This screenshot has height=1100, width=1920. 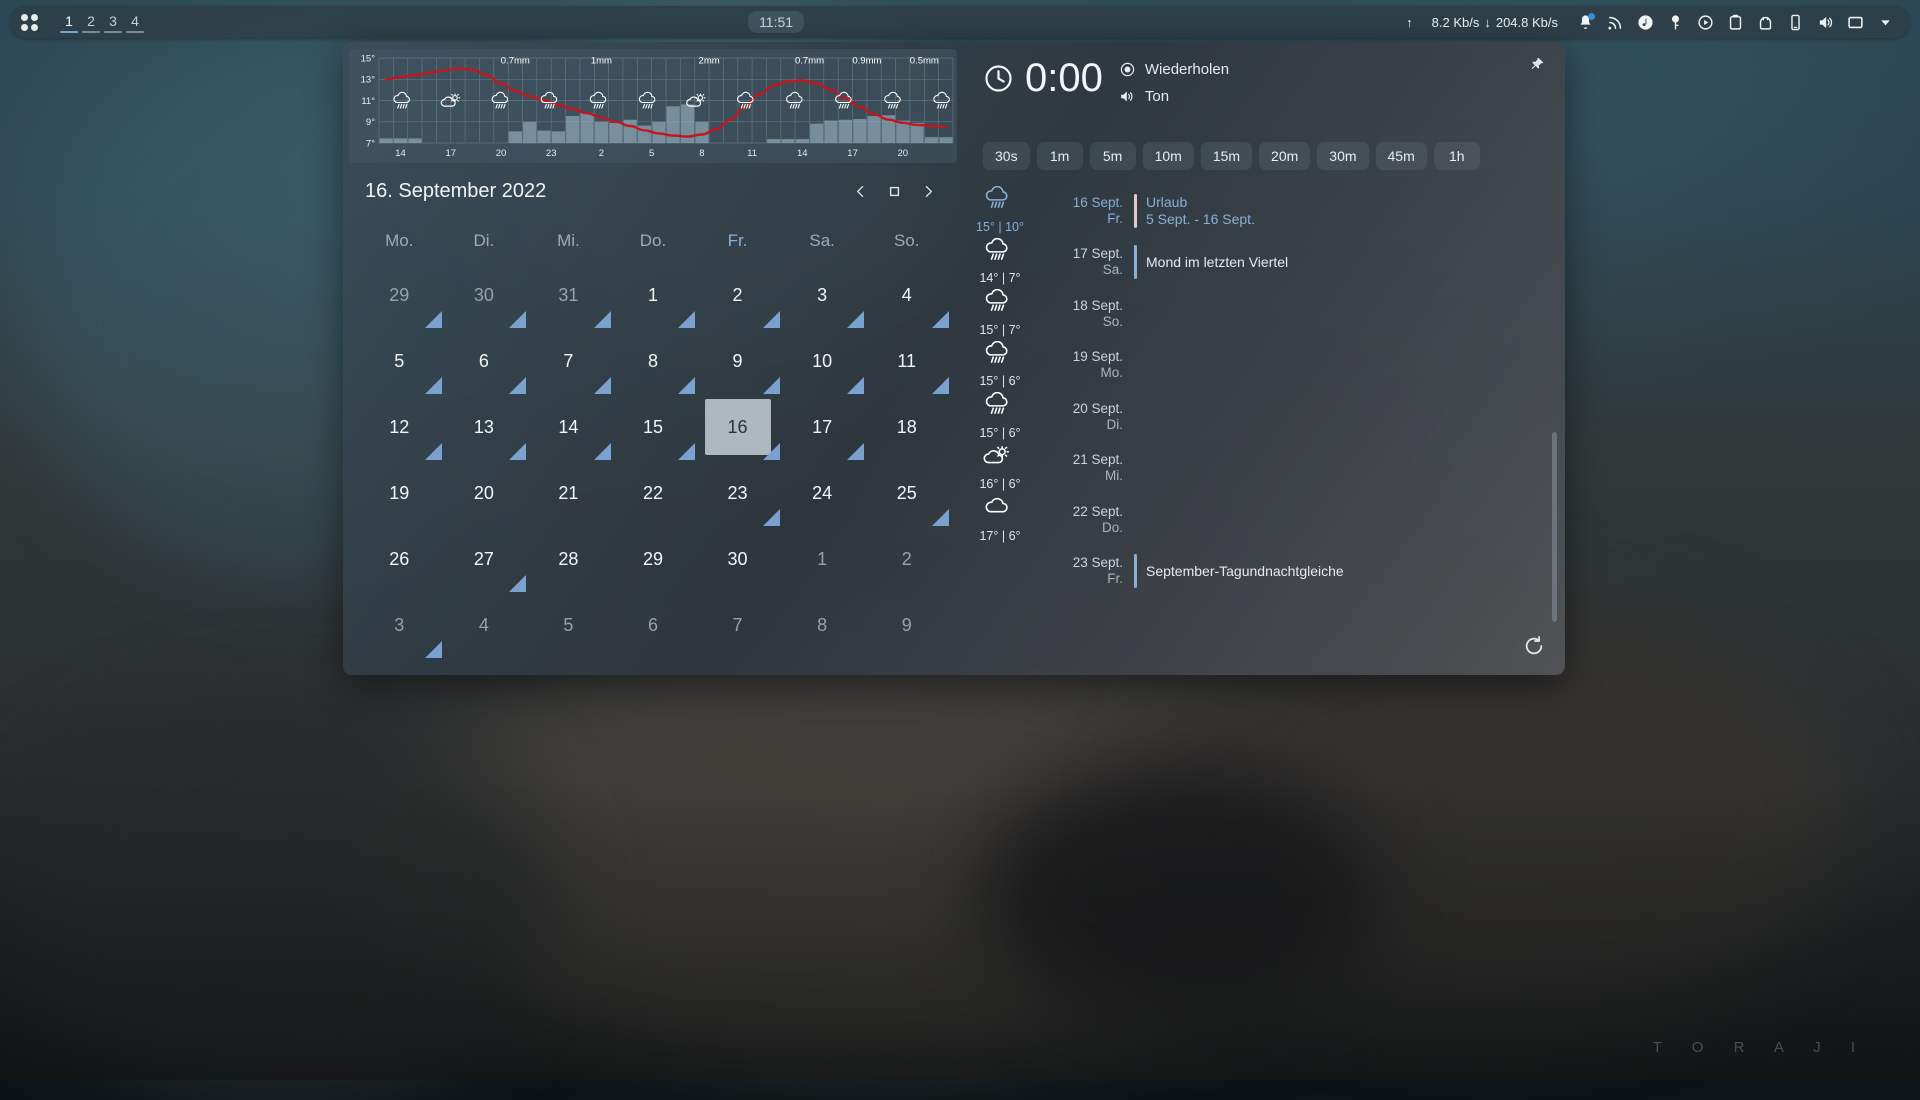 I want to click on calendar-day: 21, so click(x=568, y=493).